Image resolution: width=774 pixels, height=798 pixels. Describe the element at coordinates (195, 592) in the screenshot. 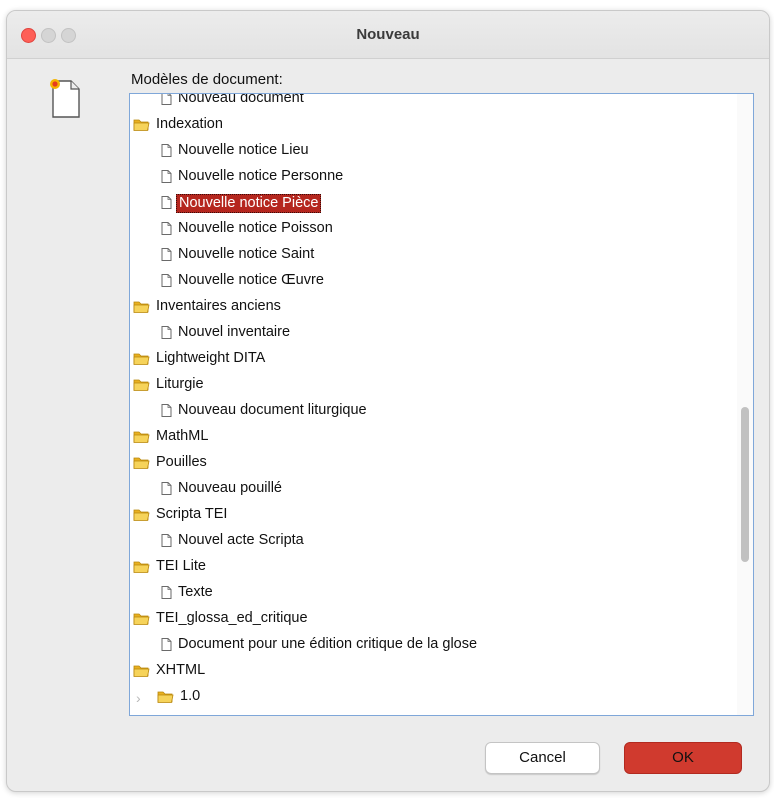

I see `tree-row-label: Texte` at that location.